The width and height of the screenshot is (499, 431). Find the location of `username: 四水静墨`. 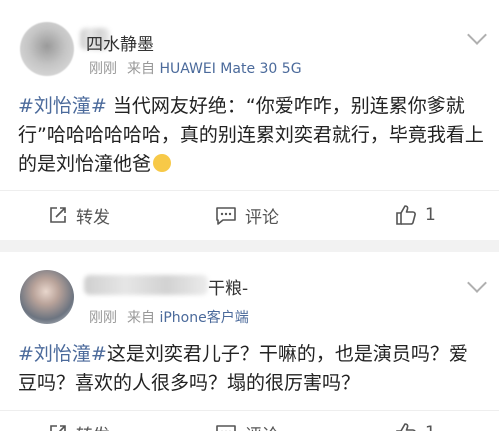

username: 四水静墨 is located at coordinates (120, 42).